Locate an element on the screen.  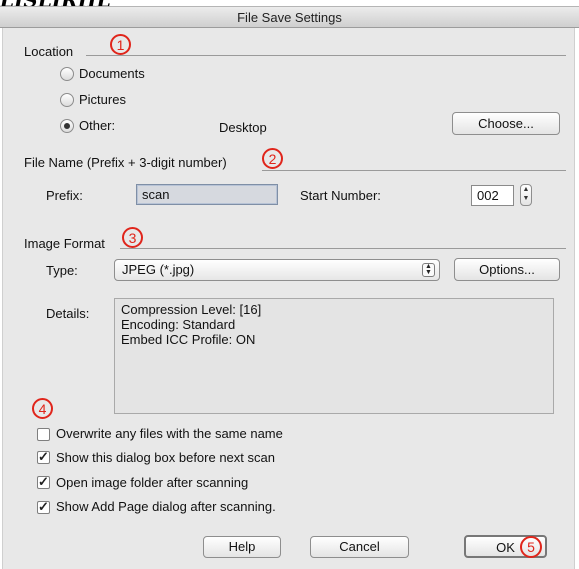
radio-documents is located at coordinates (67, 74).